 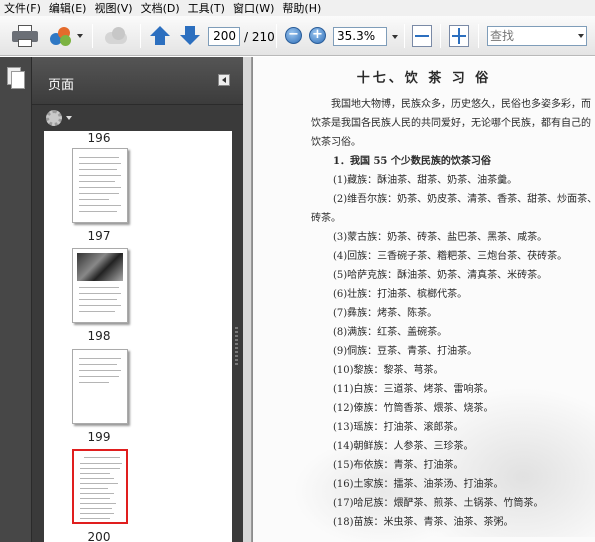 I want to click on thumbnail-label: 197, so click(x=99, y=236).